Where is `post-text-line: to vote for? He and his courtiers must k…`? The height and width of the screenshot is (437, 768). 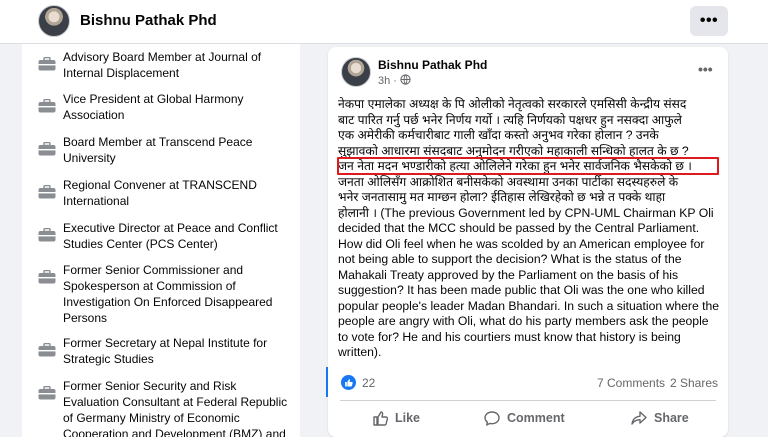
post-text-line: to vote for? He and his courtiers must k… is located at coordinates (509, 336).